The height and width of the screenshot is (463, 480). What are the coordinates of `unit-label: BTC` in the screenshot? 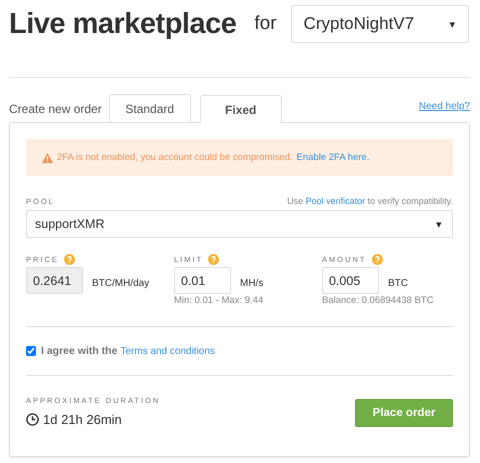 It's located at (398, 283).